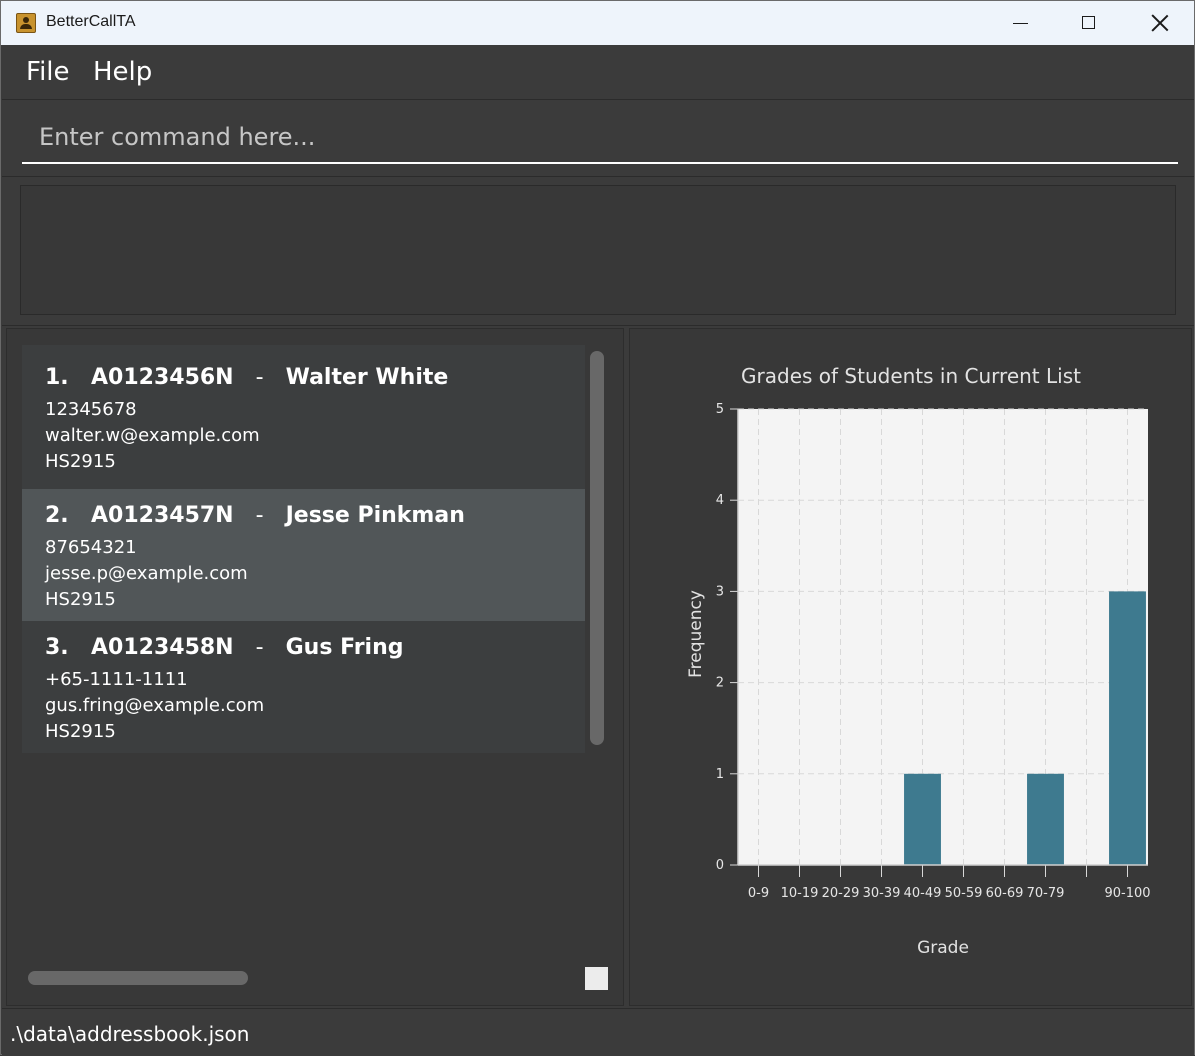 The height and width of the screenshot is (1056, 1195). Describe the element at coordinates (882, 893) in the screenshot. I see `x-tick-label: 30-39` at that location.